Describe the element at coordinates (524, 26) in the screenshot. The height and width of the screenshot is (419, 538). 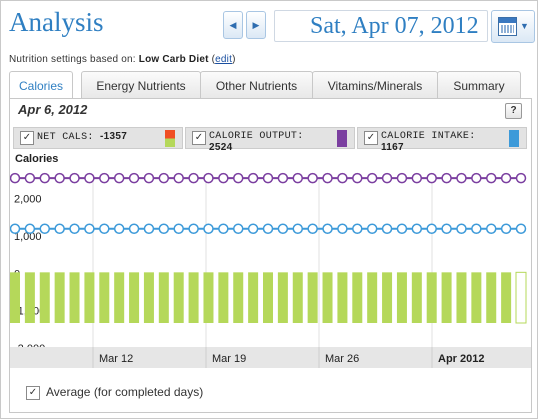
I see `chevron-down-icon: ▼` at that location.